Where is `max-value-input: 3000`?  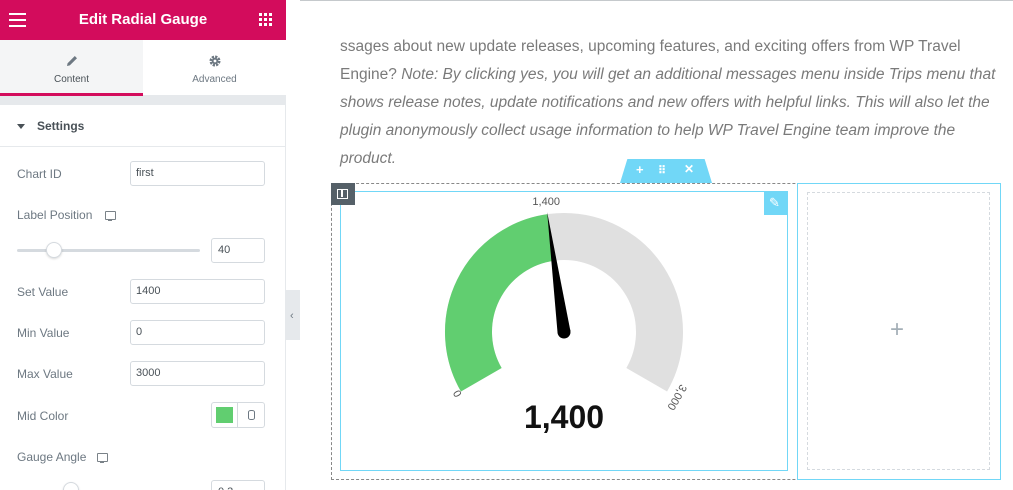 max-value-input: 3000 is located at coordinates (197, 373).